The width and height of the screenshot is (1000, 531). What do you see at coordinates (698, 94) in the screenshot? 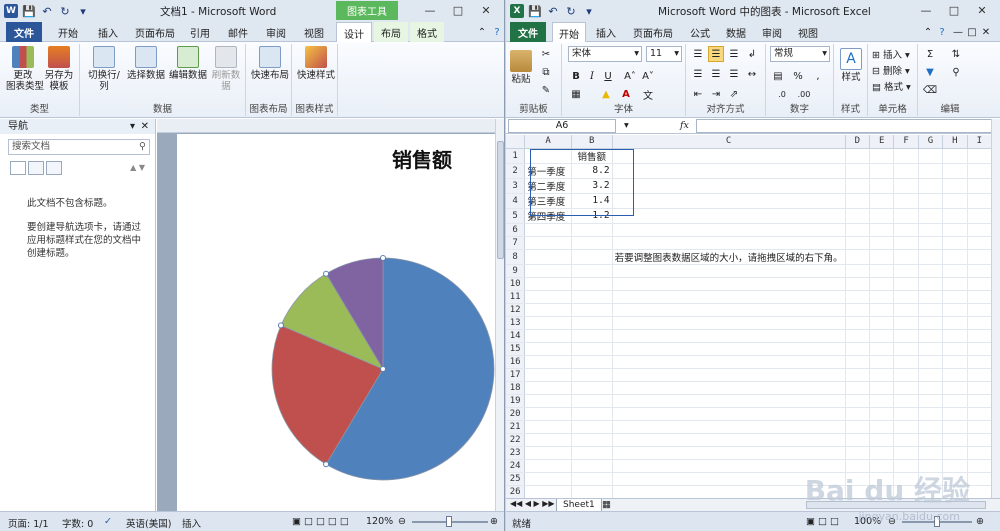
I see `decrease-indent-icon: ⇤` at bounding box center [698, 94].